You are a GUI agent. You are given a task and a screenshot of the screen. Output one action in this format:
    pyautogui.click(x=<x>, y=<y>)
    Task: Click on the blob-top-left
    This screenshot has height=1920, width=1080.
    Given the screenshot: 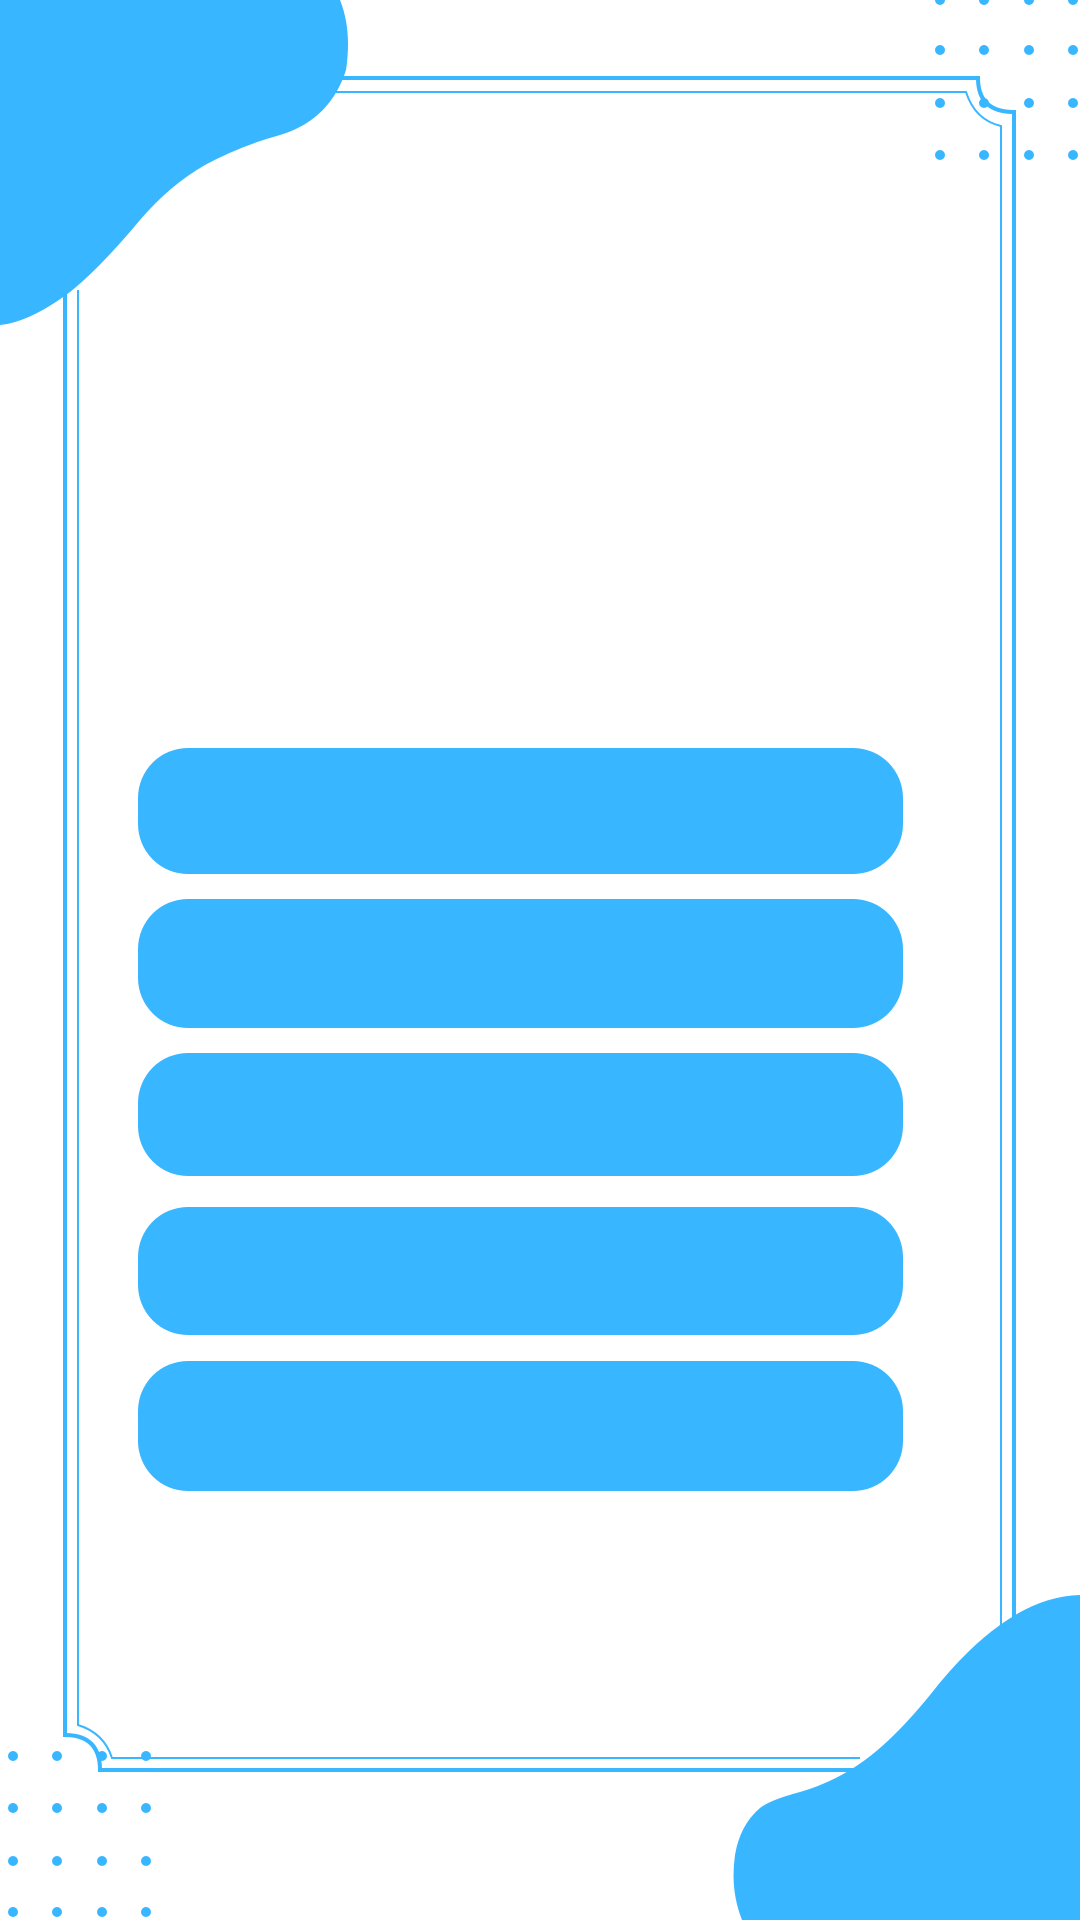 What is the action you would take?
    pyautogui.click(x=174, y=162)
    